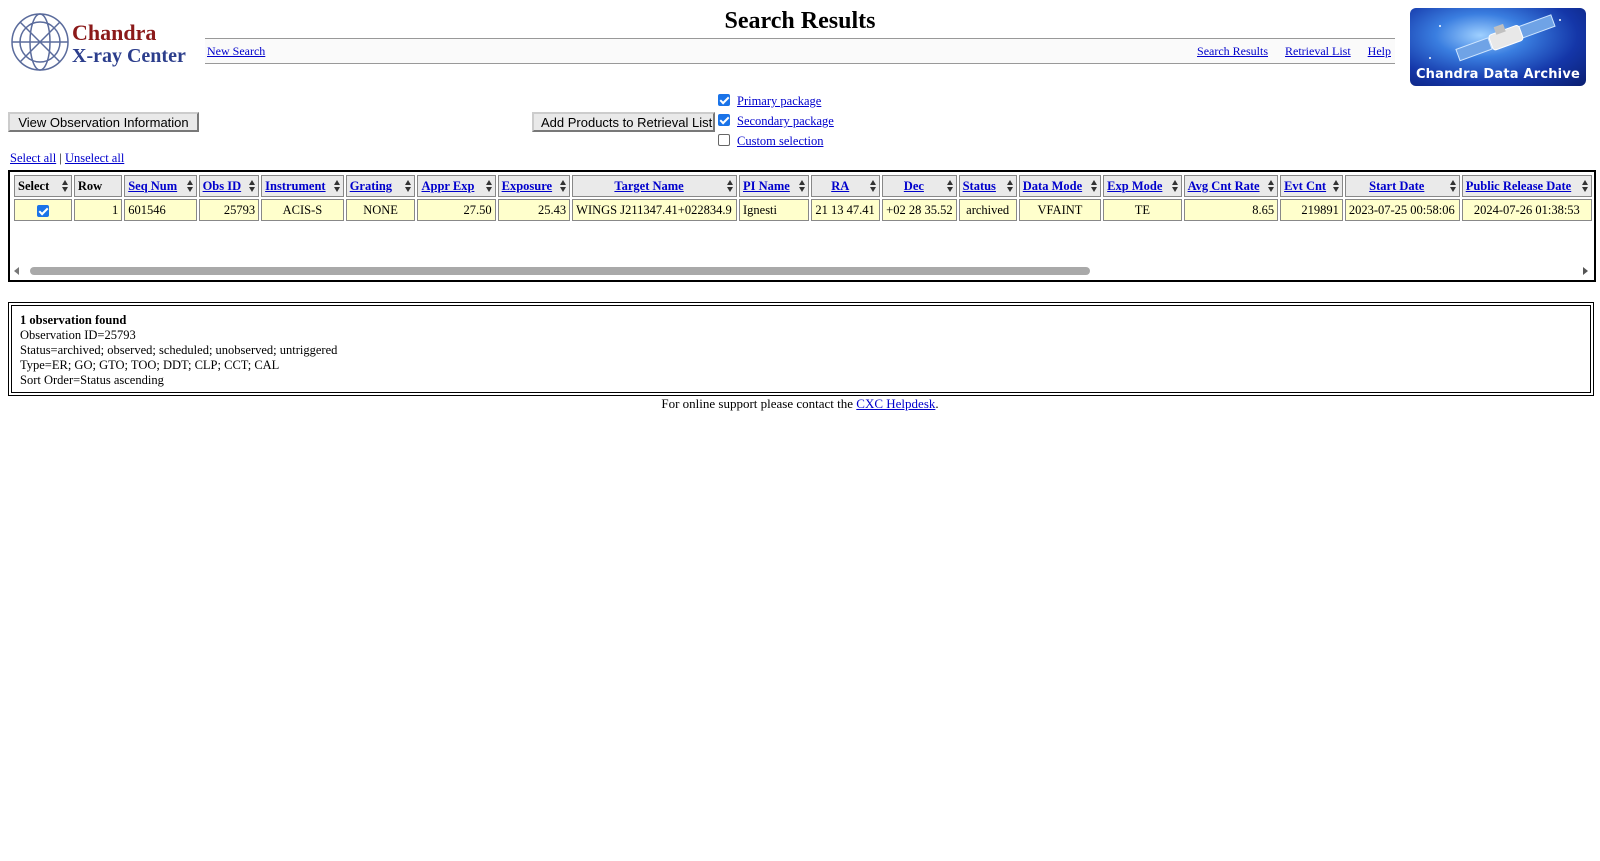  What do you see at coordinates (160, 210) in the screenshot?
I see `cell-seq-num: 601546` at bounding box center [160, 210].